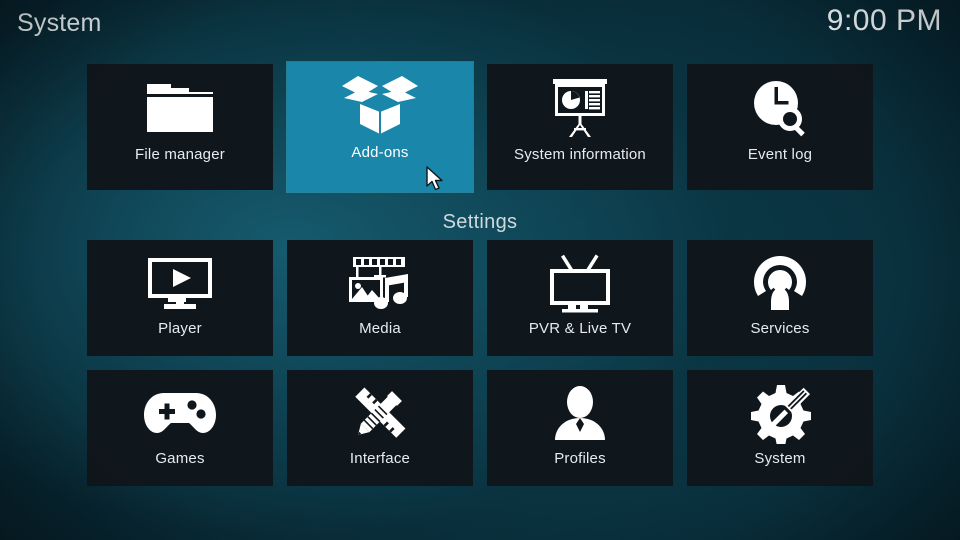 This screenshot has width=960, height=540. I want to click on tile-pvr-live-tv: PVR & Live TV, so click(580, 298).